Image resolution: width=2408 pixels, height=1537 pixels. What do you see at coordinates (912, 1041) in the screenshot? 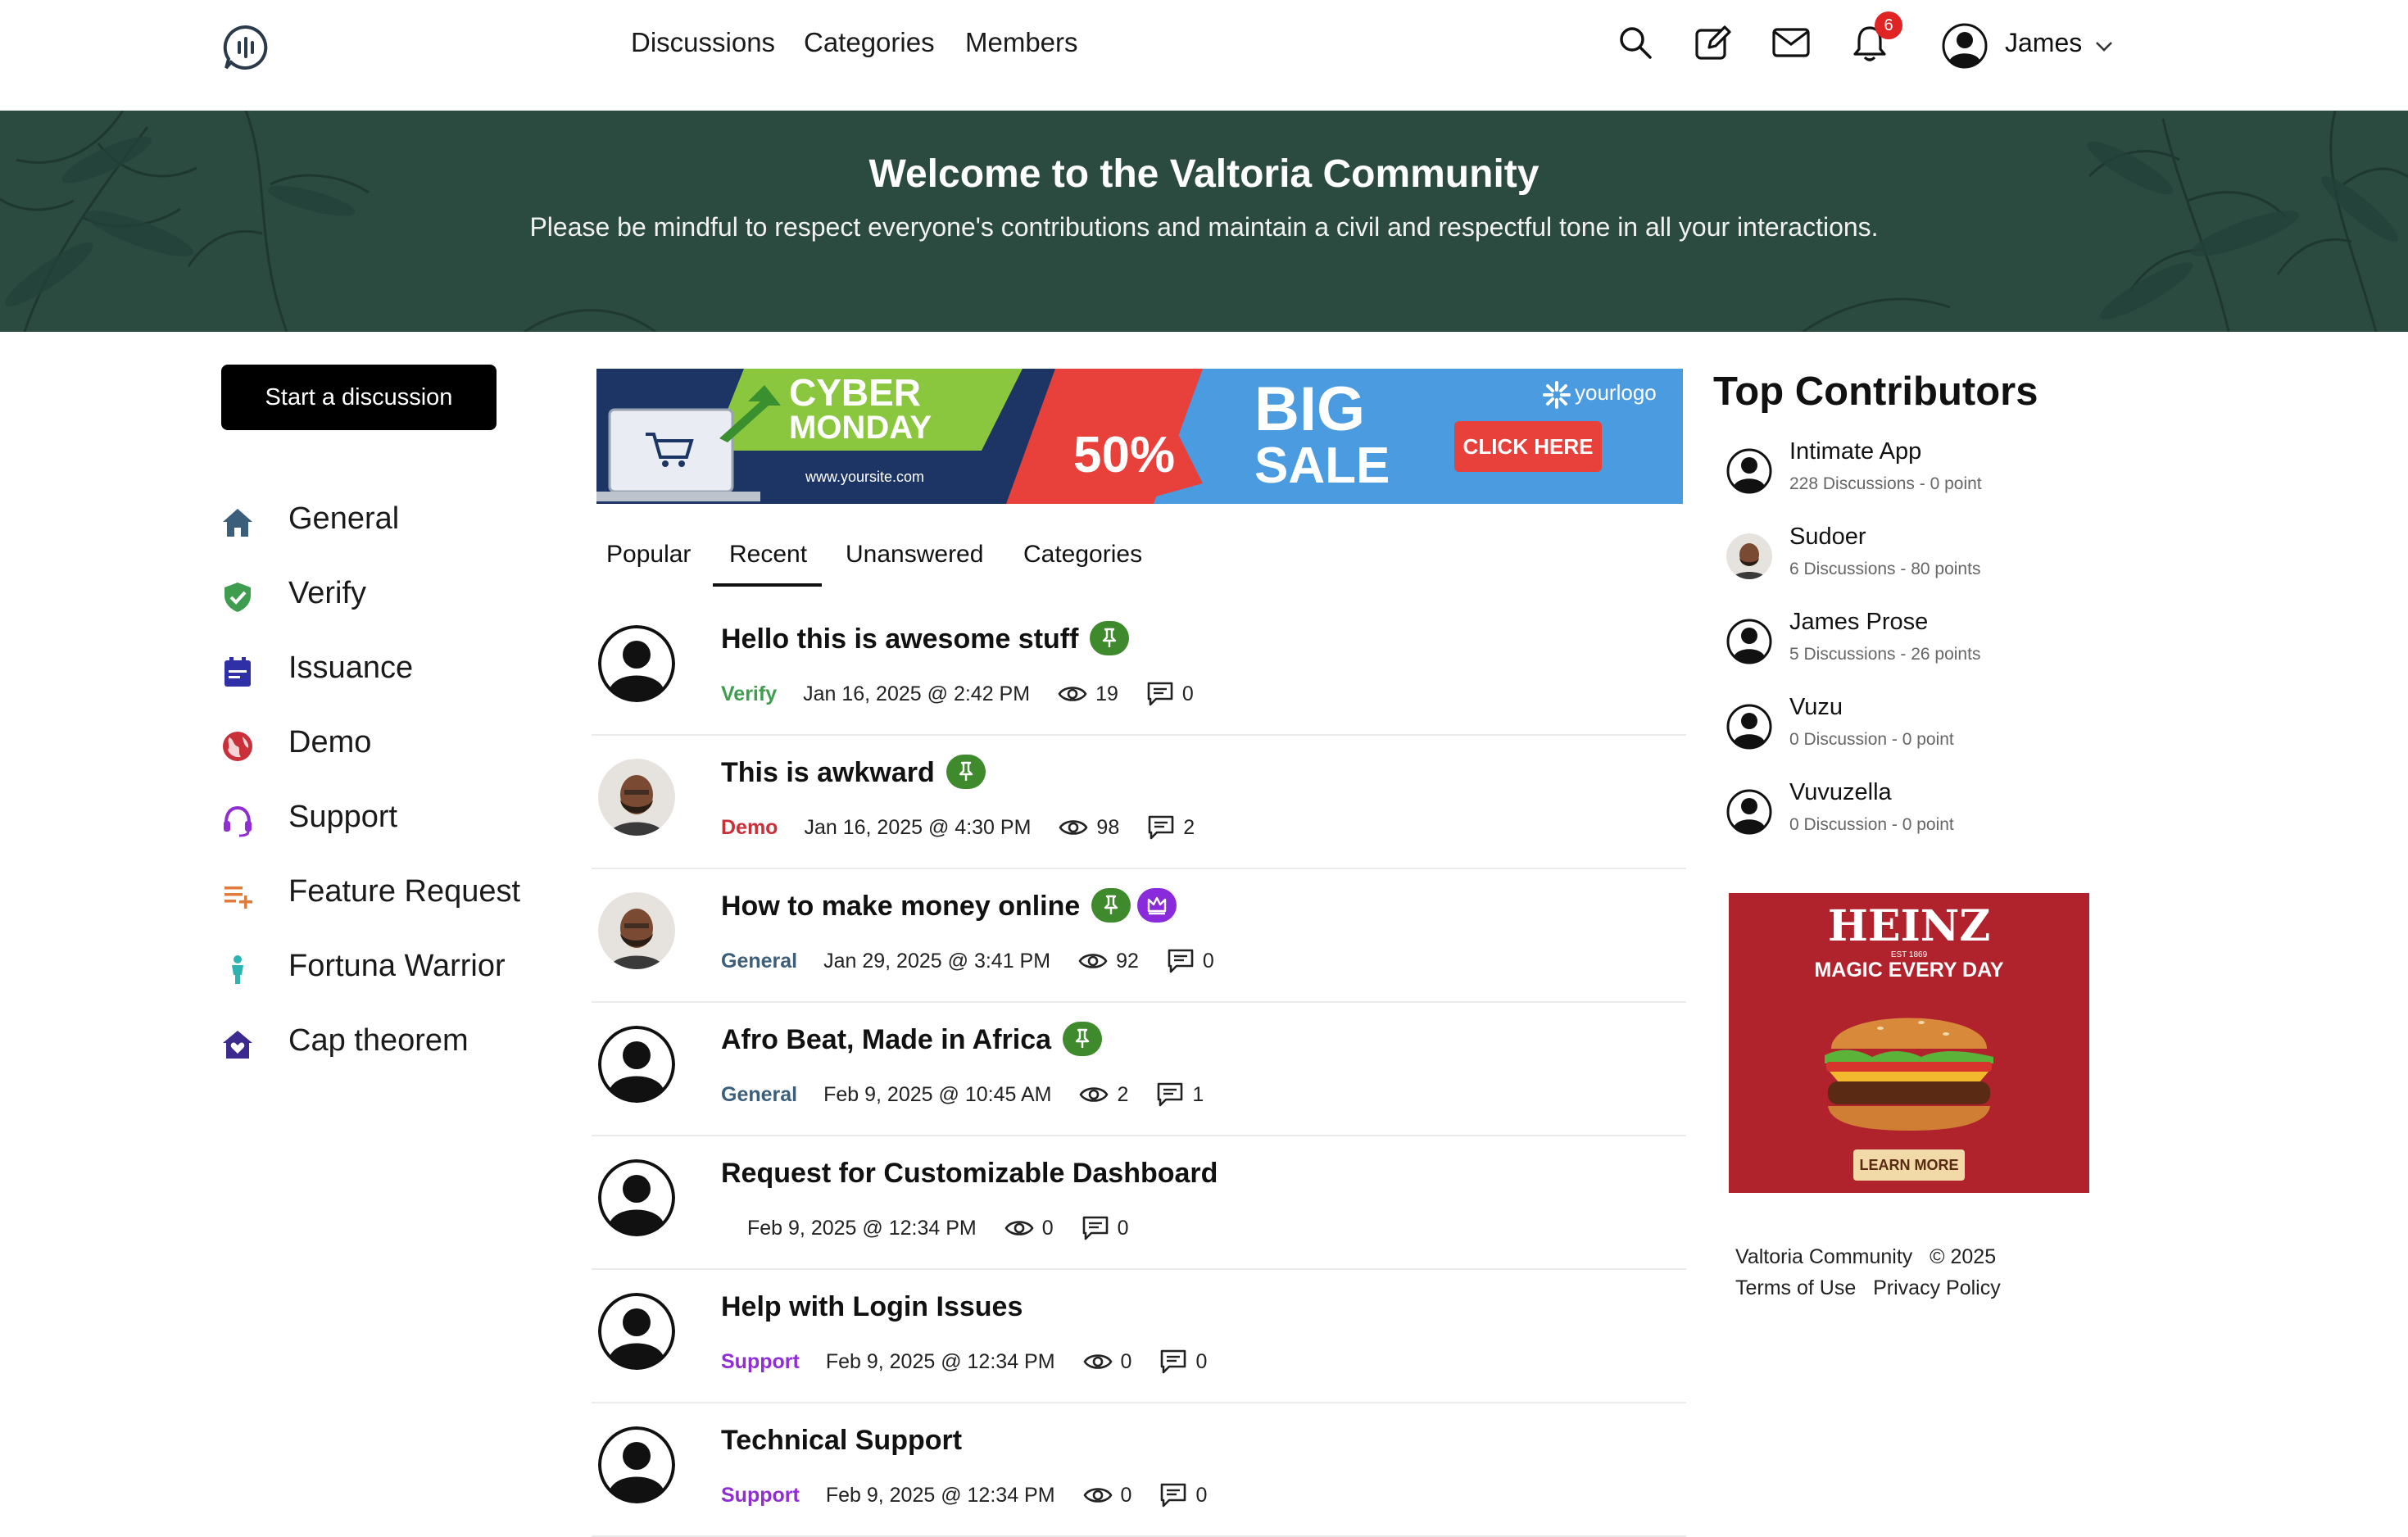
I see `discussion-title: Afro Beat, Made in Africa` at bounding box center [912, 1041].